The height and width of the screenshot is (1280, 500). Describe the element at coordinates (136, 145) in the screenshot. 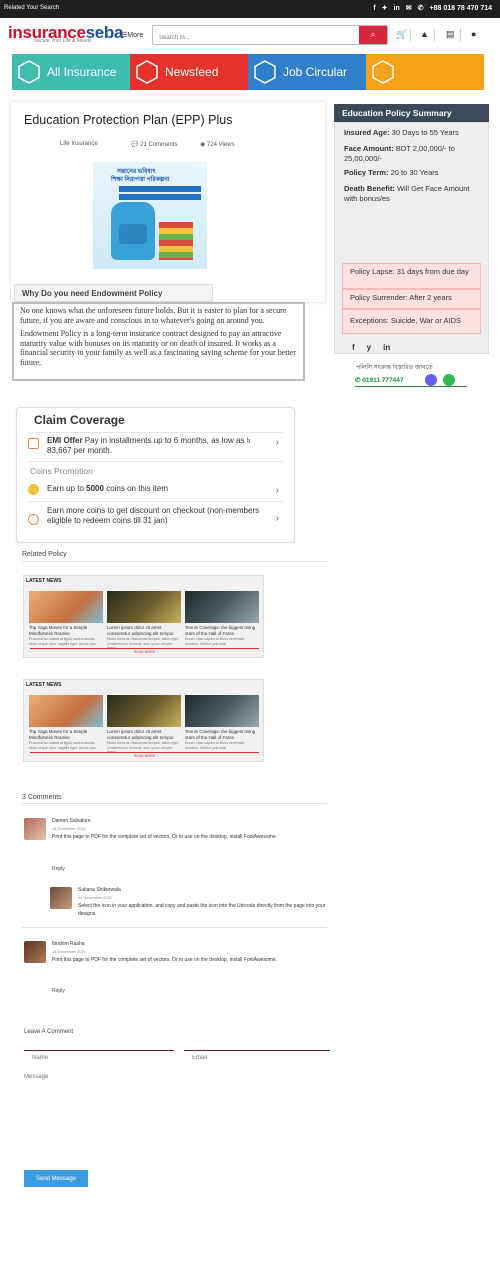

I see `comment-icon: 💬` at that location.